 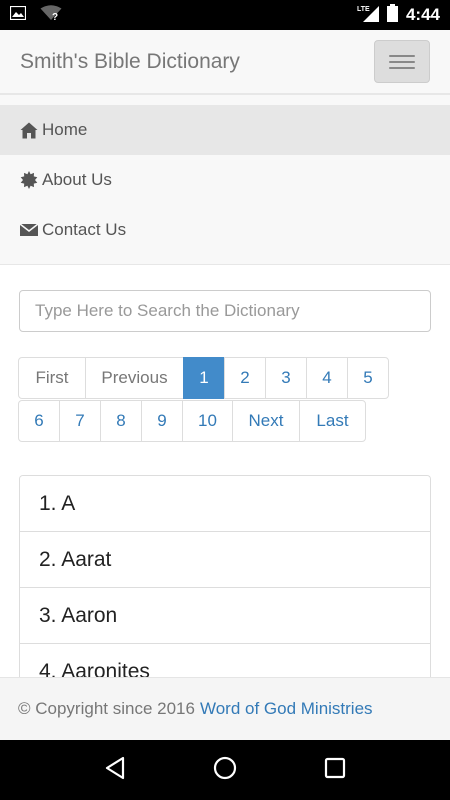 I want to click on page-3-button: 3, so click(x=286, y=378).